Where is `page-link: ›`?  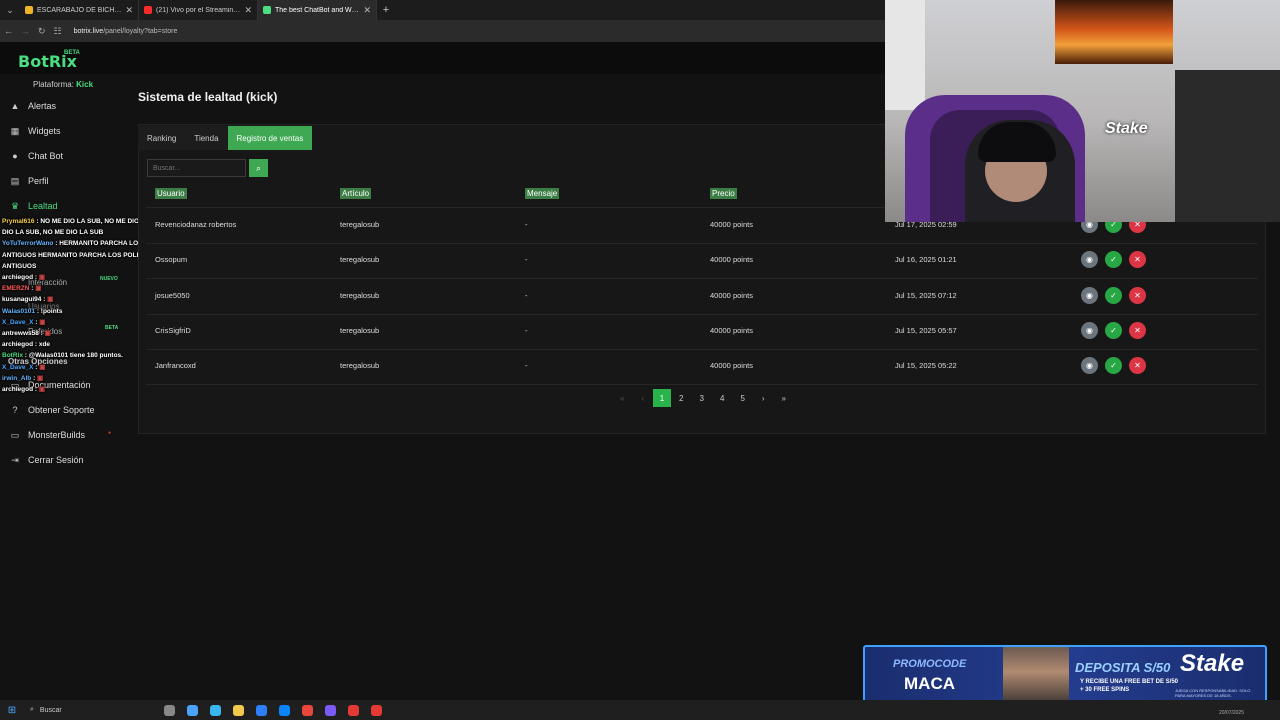
page-link: › is located at coordinates (763, 398).